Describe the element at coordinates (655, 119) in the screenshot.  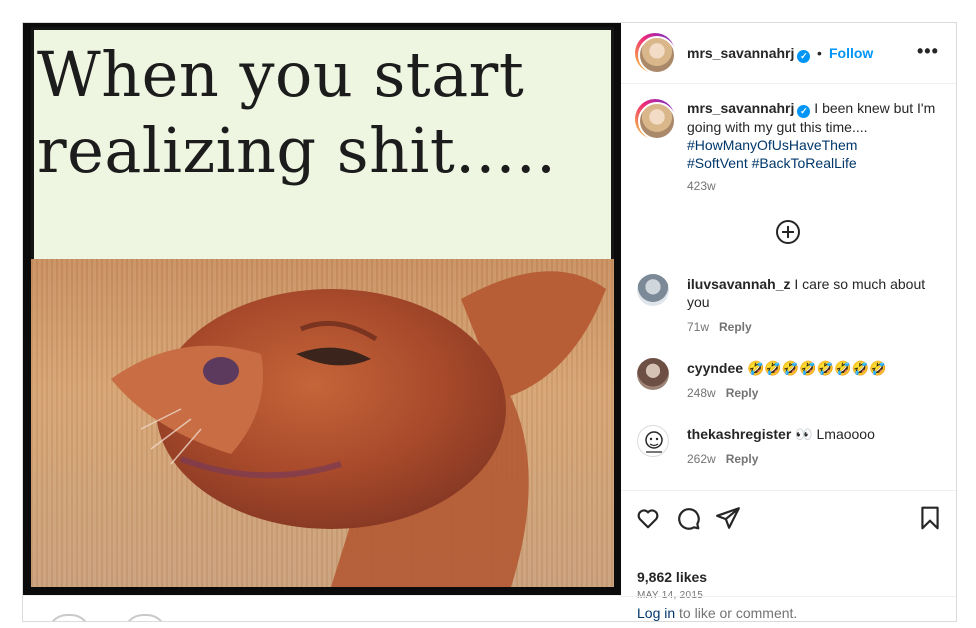
I see `caption-avatar` at that location.